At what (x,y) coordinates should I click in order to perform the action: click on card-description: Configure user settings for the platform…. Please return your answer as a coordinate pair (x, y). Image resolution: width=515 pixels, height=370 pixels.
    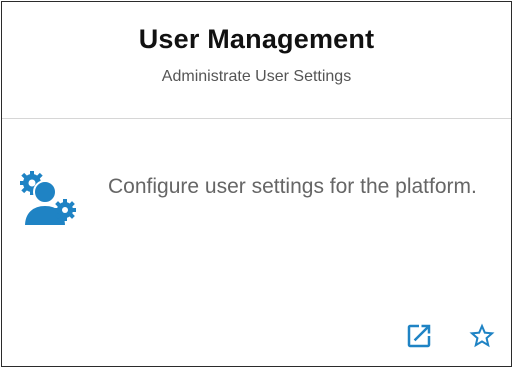
    Looking at the image, I should click on (292, 186).